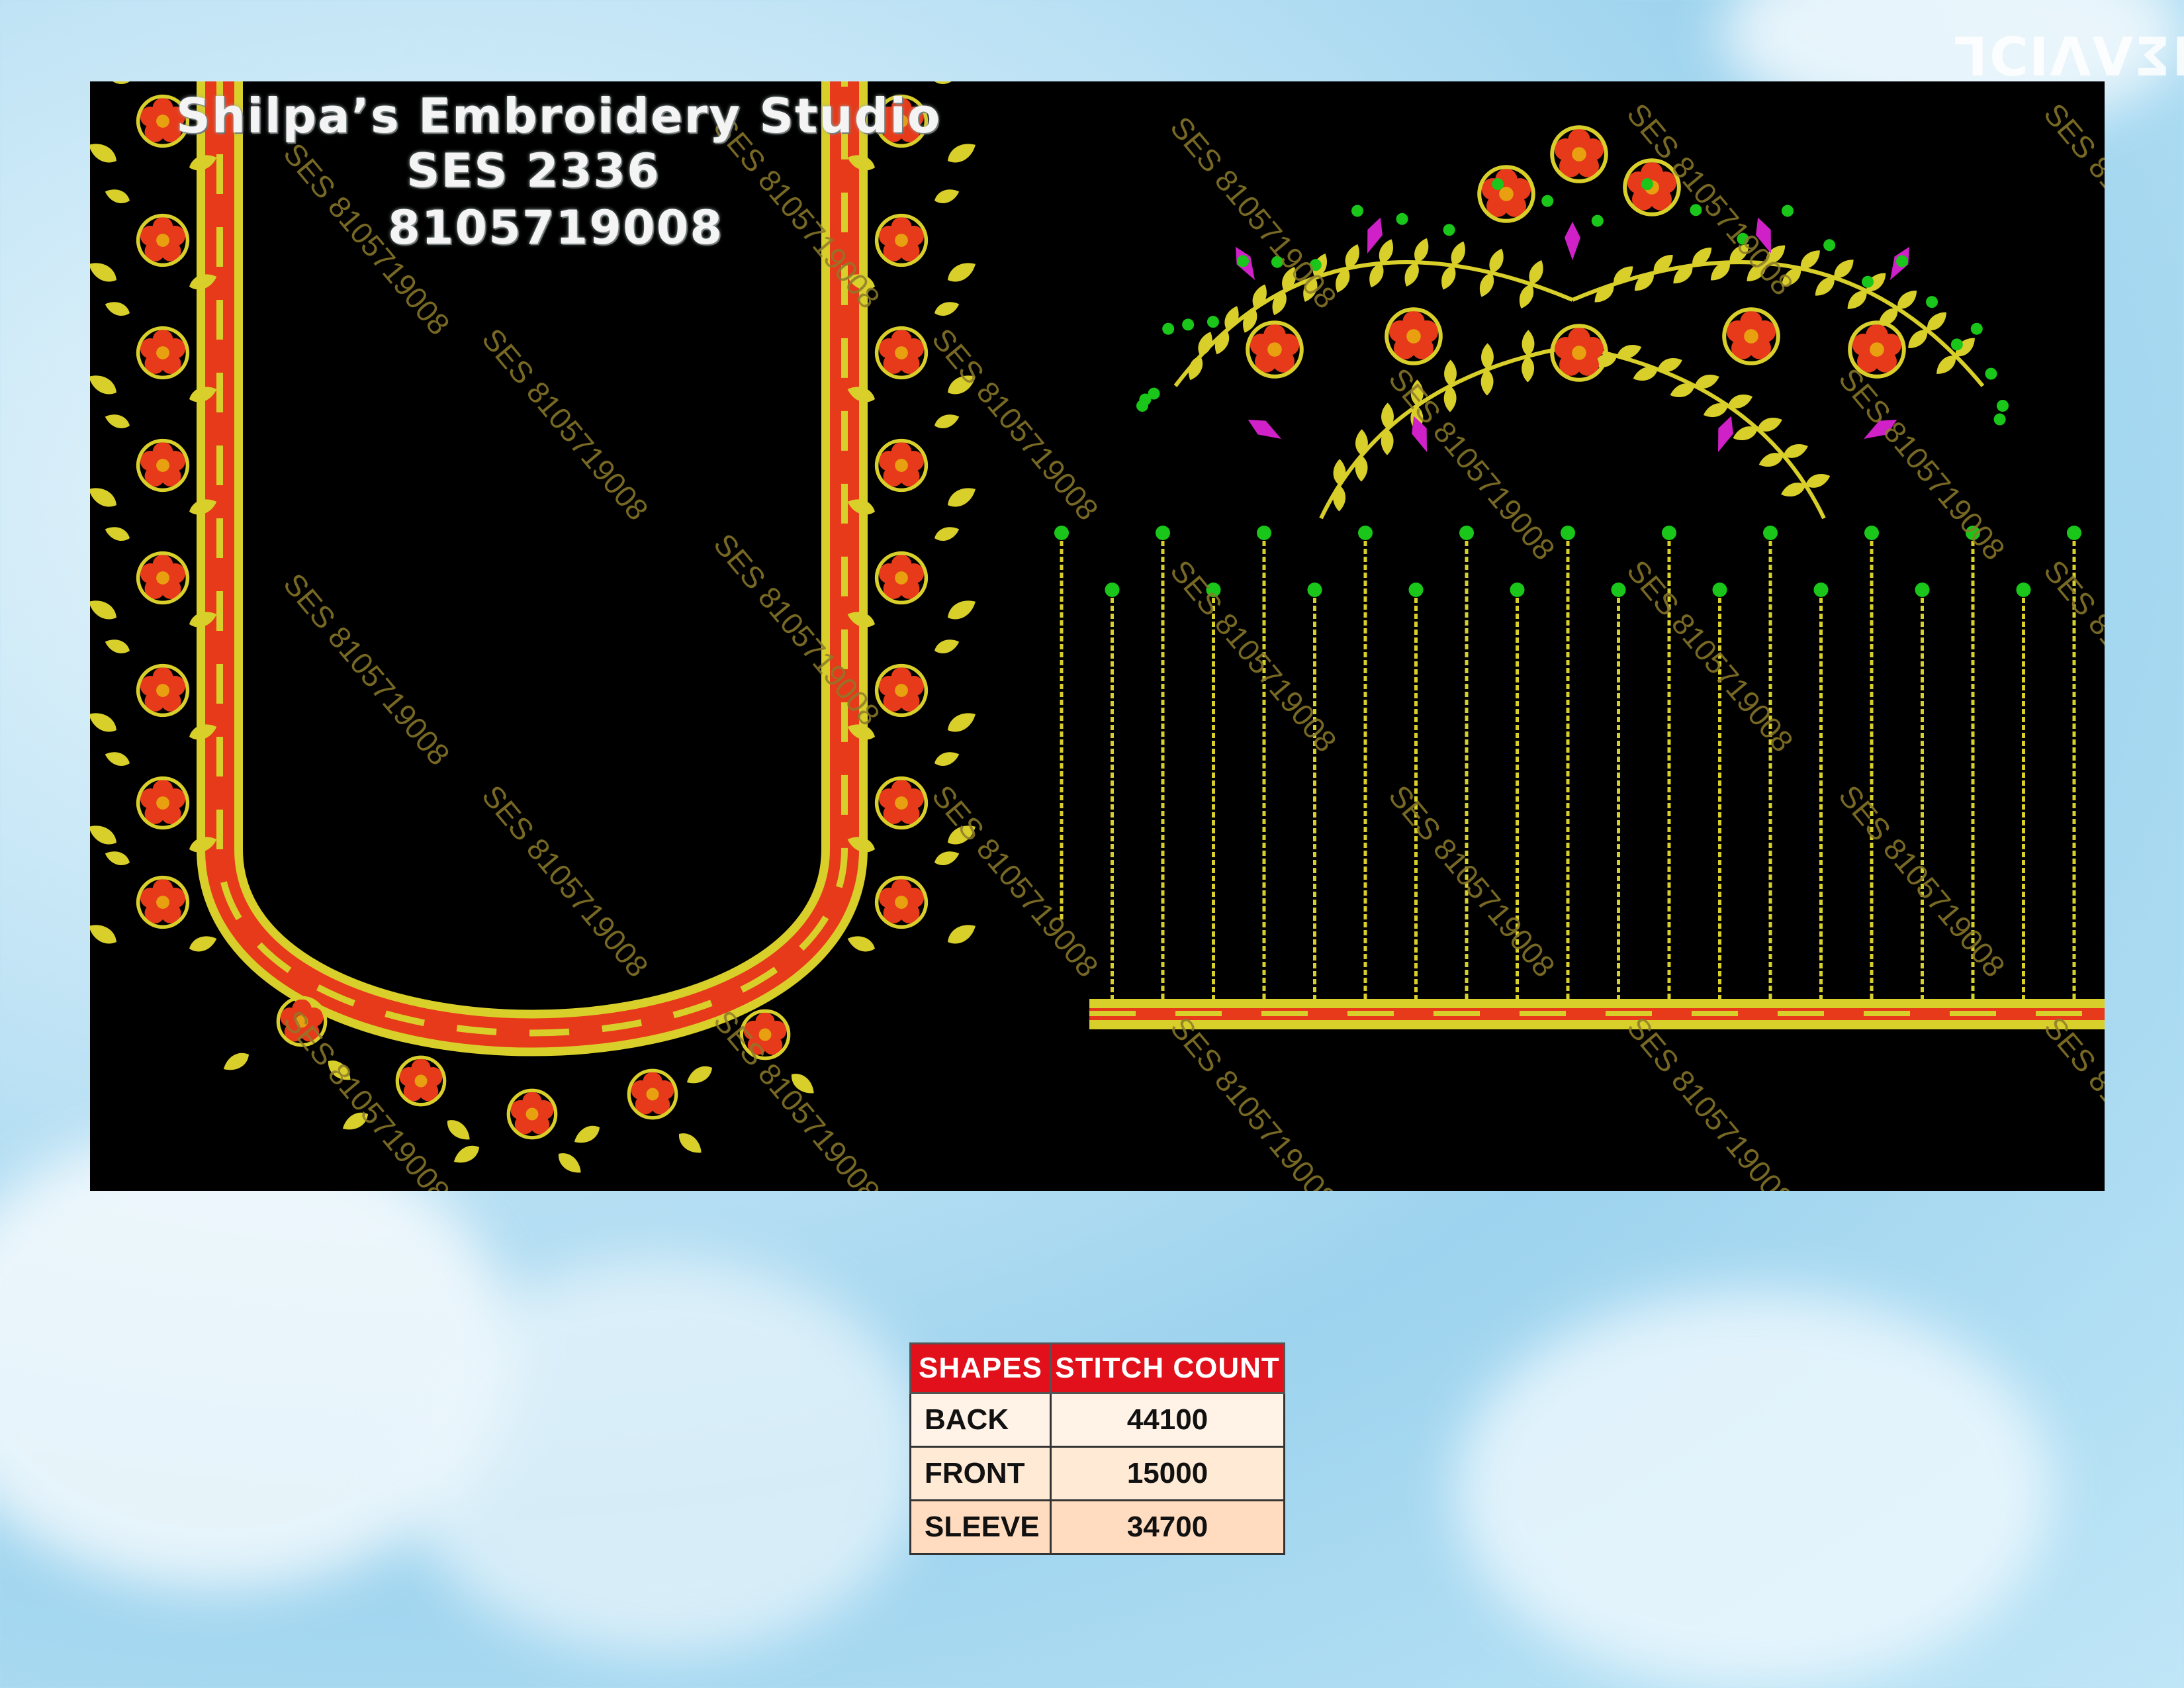 The image size is (2184, 1688). I want to click on corner-watermark: IΣVΛIƆΓ, so click(2068, 57).